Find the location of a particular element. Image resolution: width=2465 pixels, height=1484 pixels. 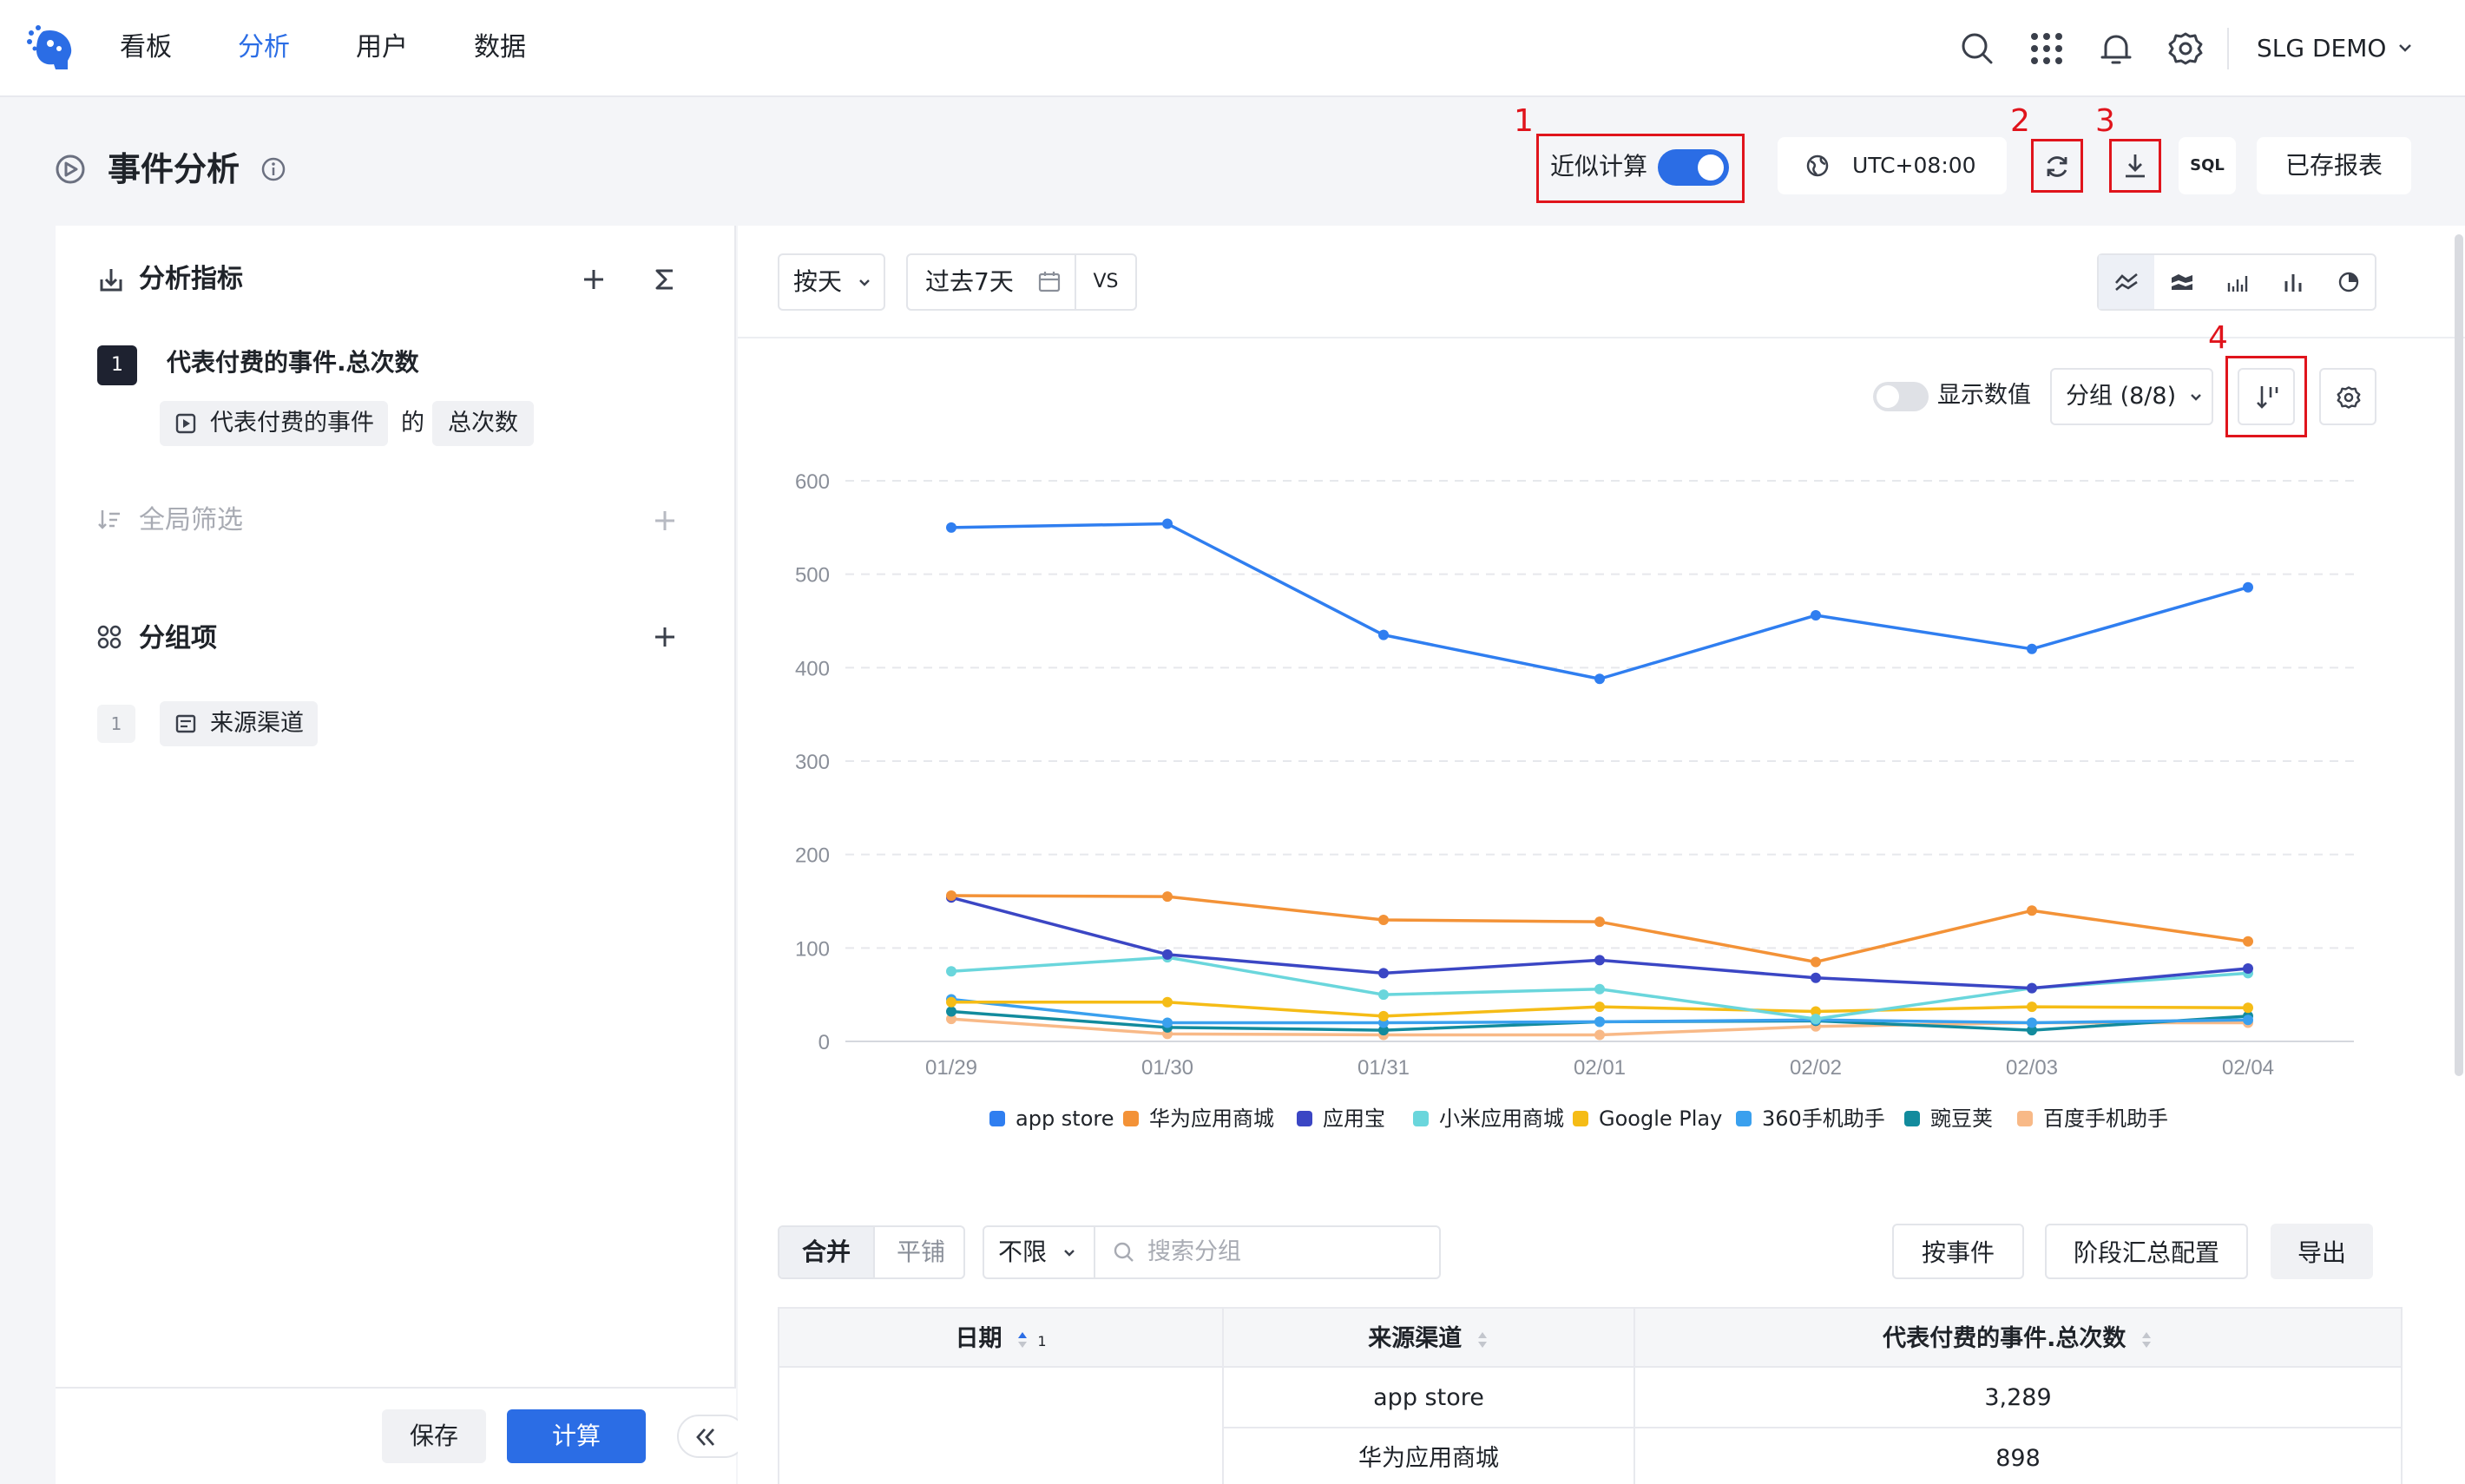

column-header-channel: 来源渠道 is located at coordinates (1430, 1338).